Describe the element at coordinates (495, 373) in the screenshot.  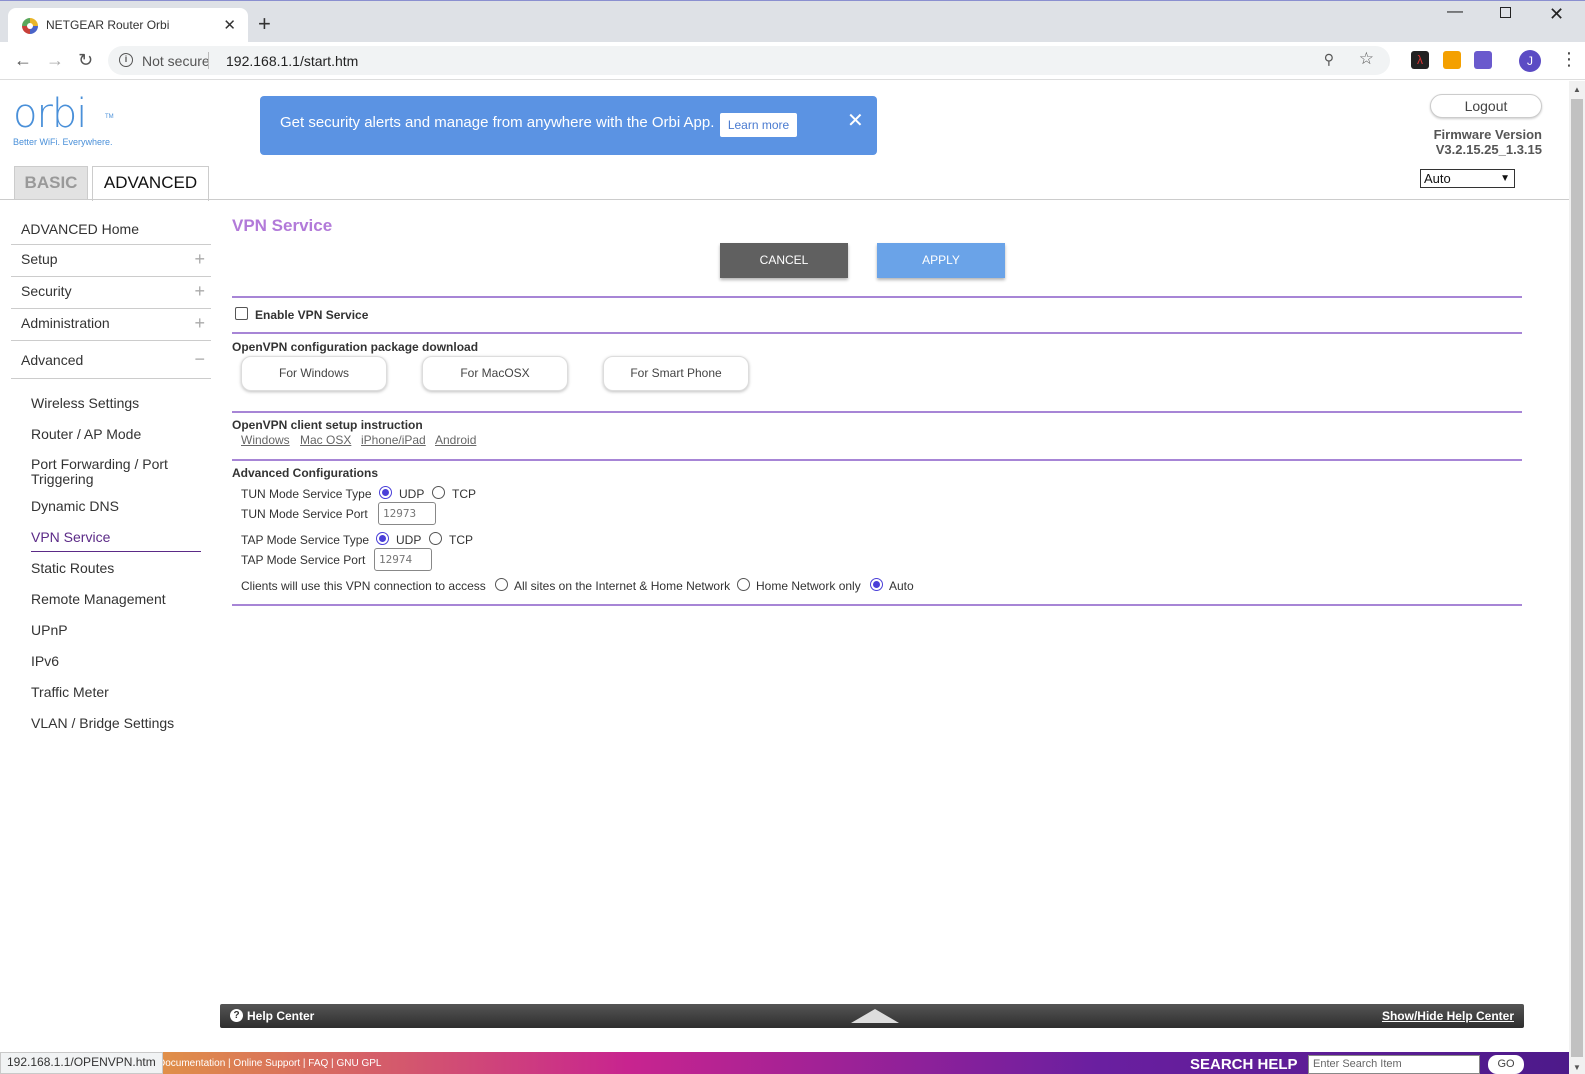
I see `download-macosx-button: For MacOSX` at that location.